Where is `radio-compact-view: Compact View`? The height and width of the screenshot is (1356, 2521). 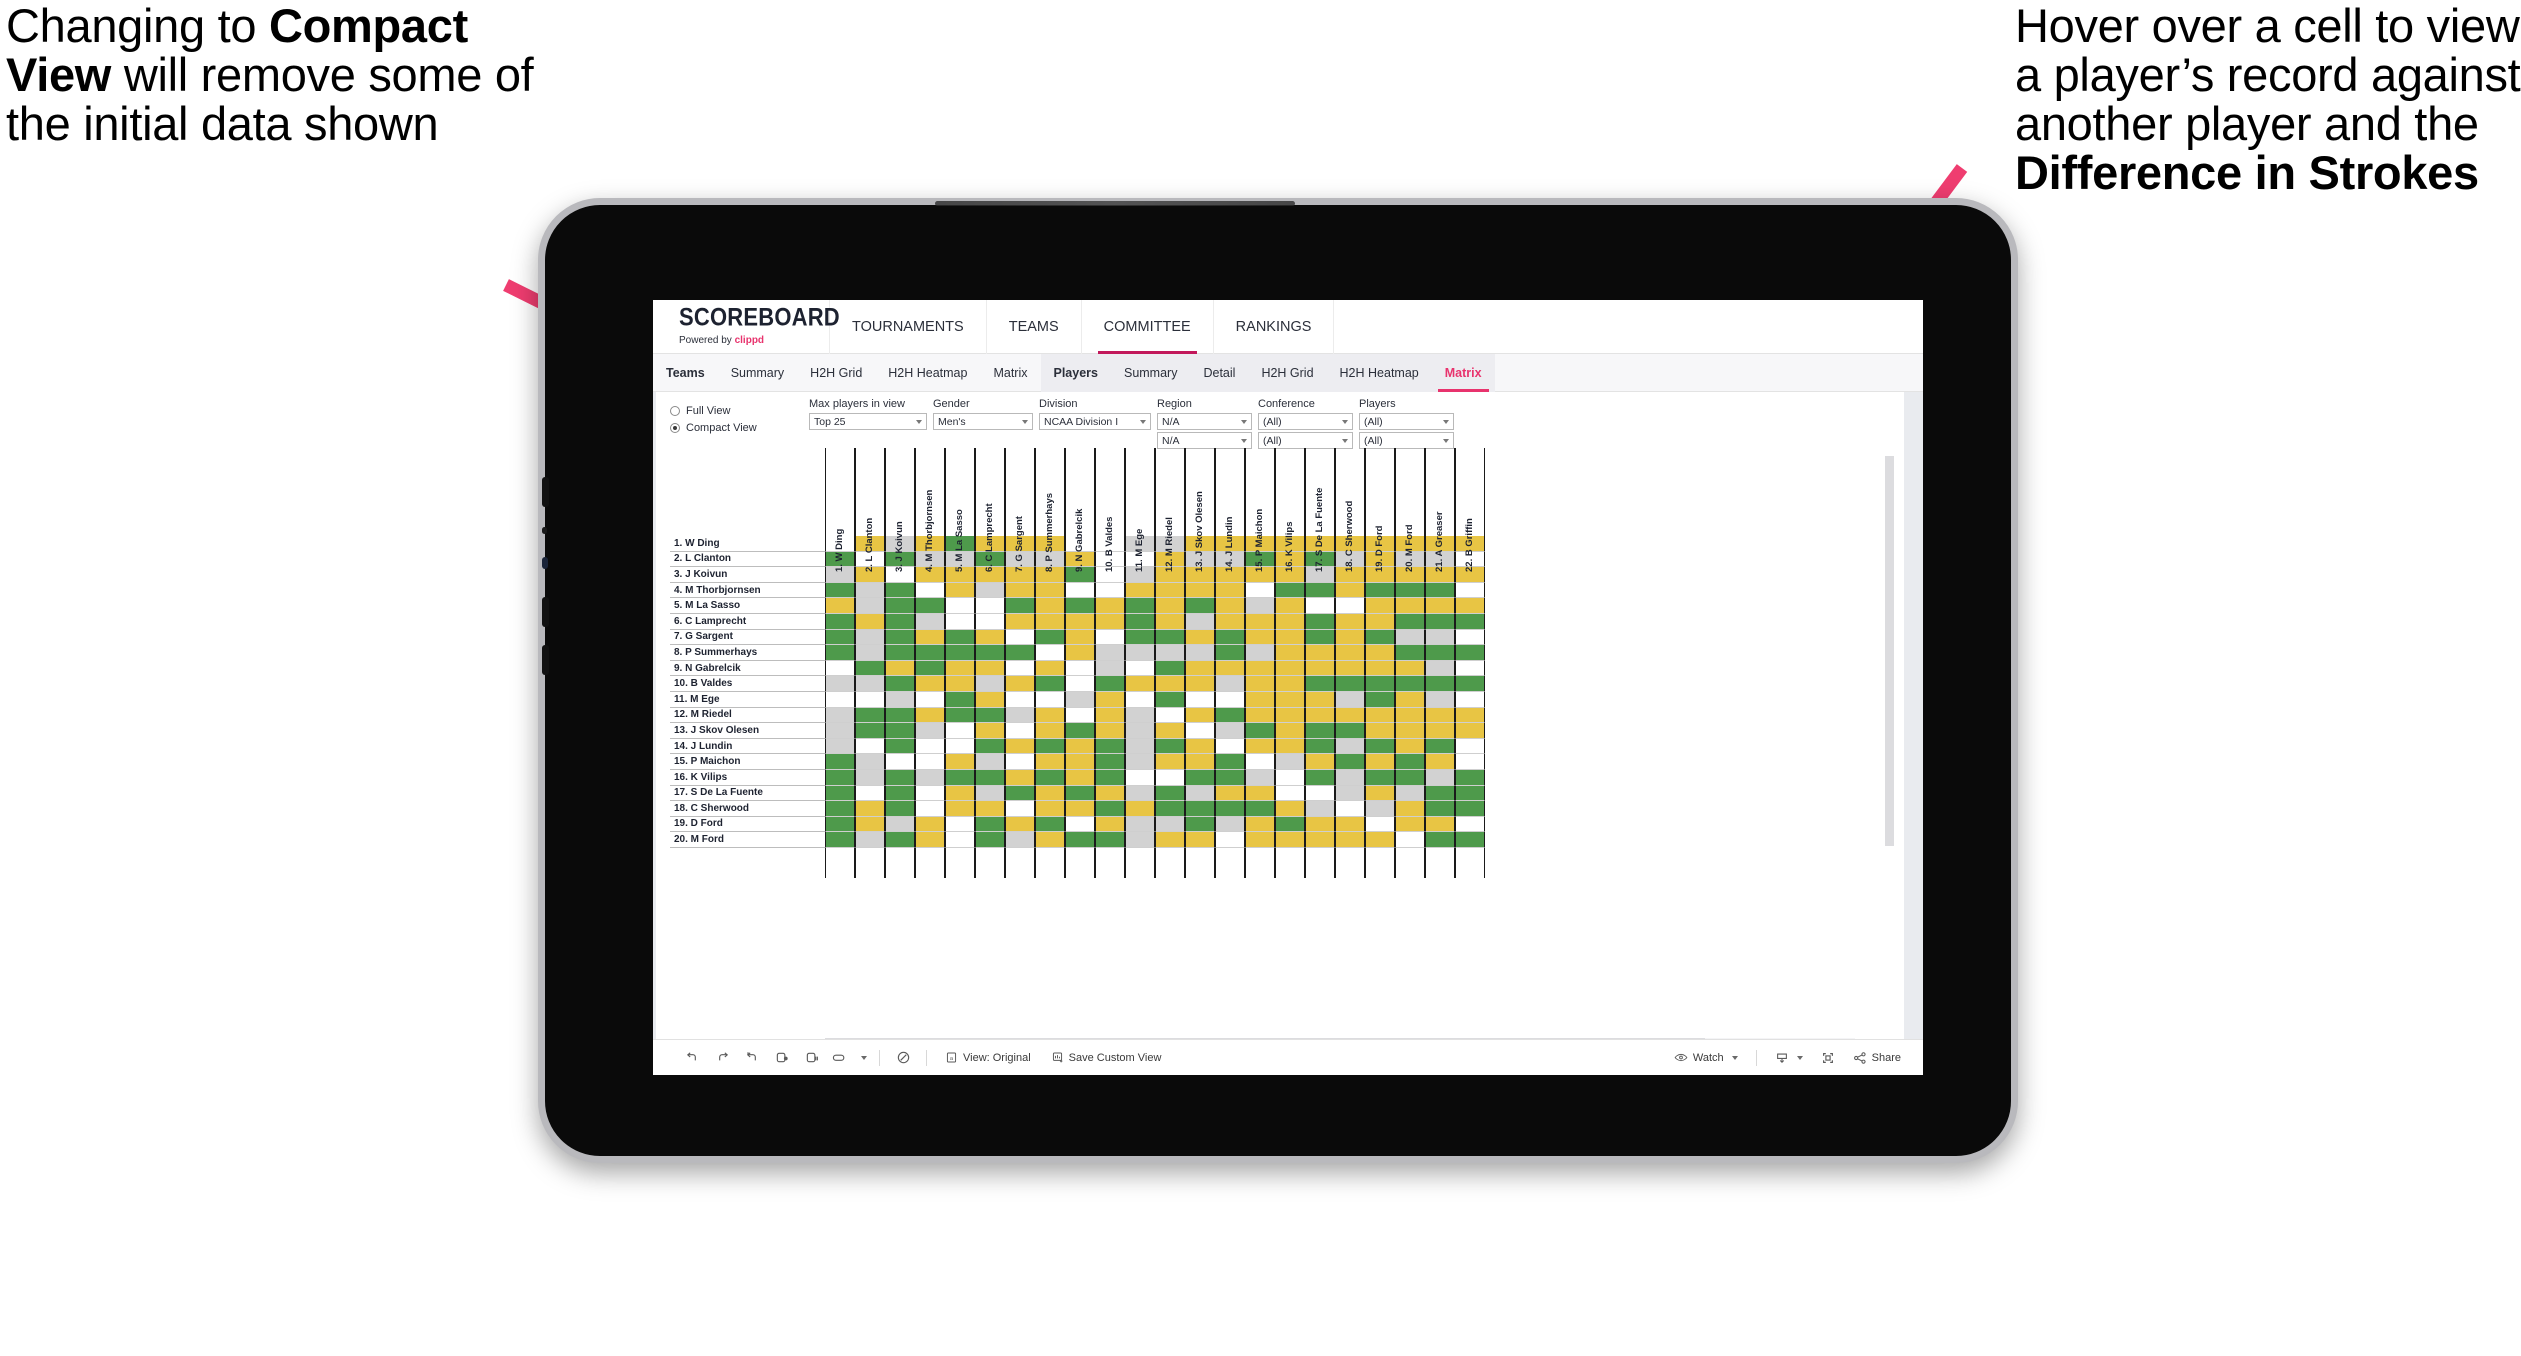
radio-compact-view: Compact View is located at coordinates (713, 427).